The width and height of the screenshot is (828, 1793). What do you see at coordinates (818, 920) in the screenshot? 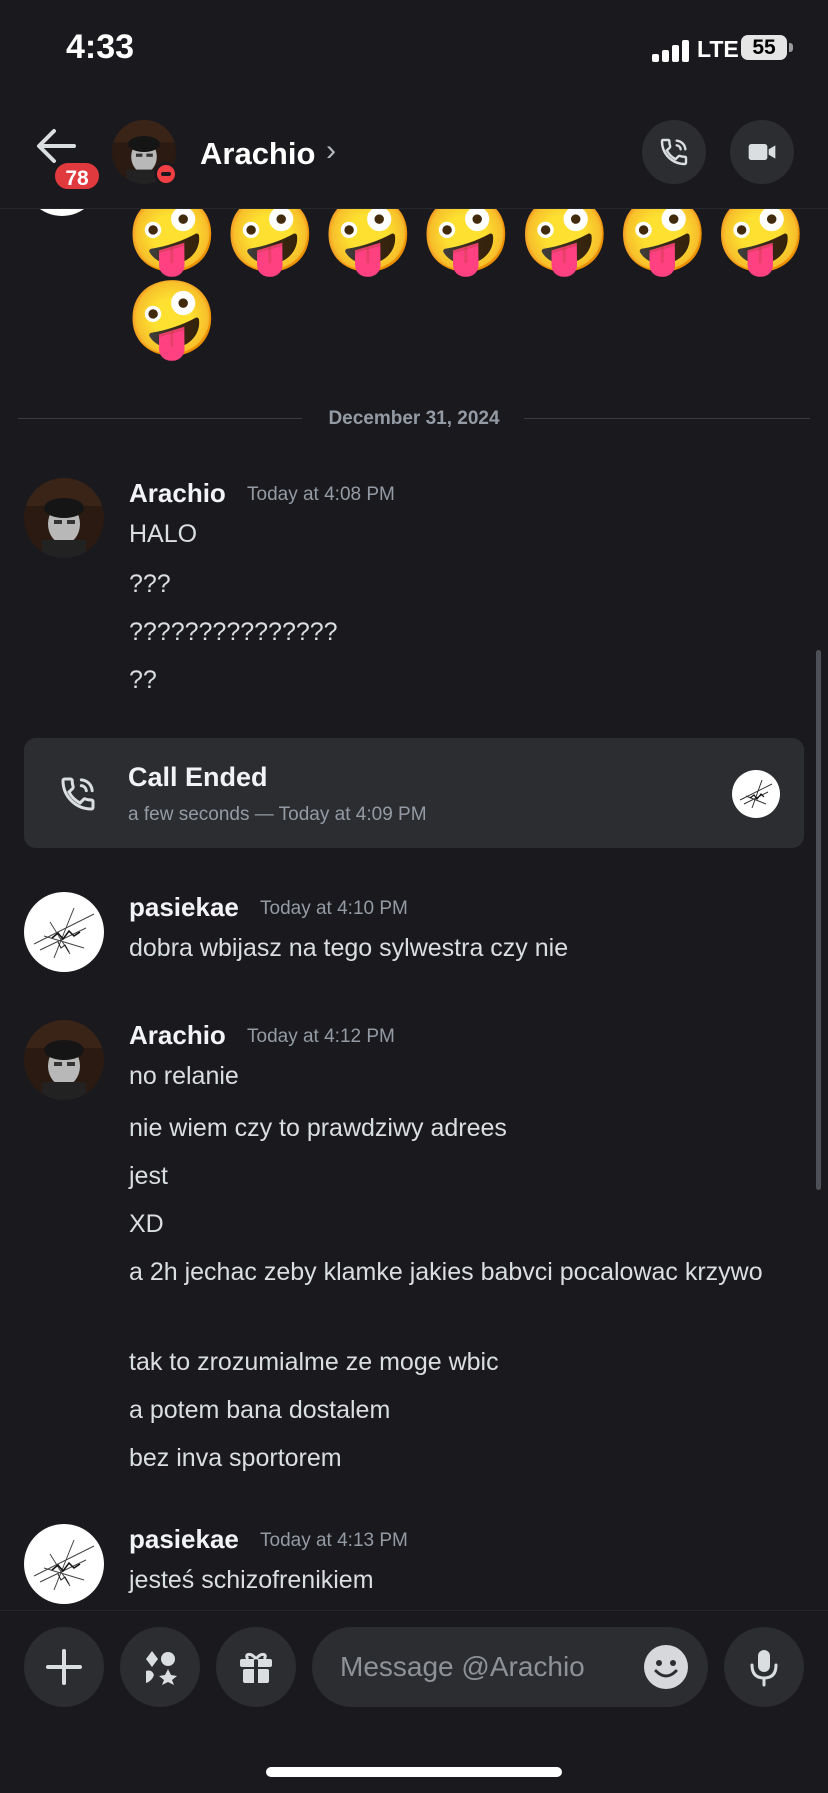
I see `scrollbar` at bounding box center [818, 920].